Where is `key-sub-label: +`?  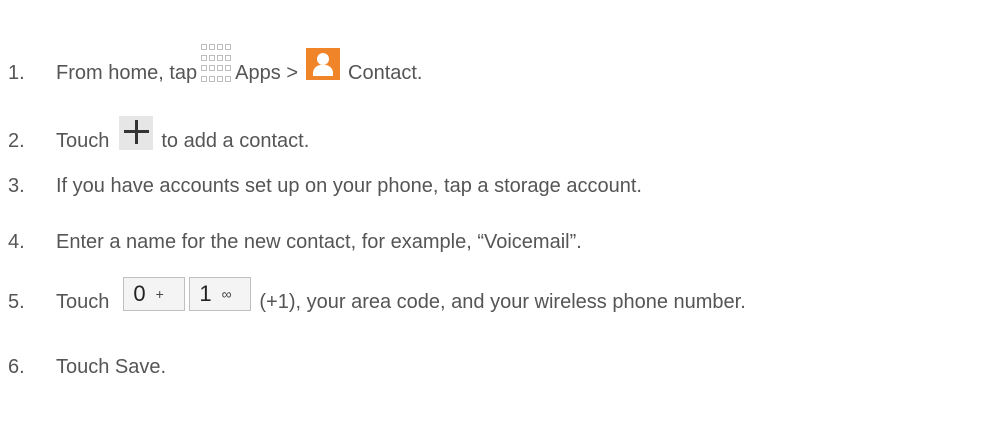 key-sub-label: + is located at coordinates (159, 294).